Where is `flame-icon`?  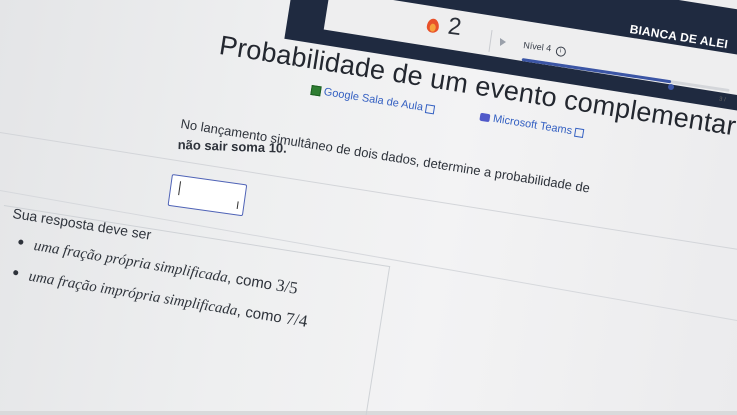
flame-icon is located at coordinates (433, 25).